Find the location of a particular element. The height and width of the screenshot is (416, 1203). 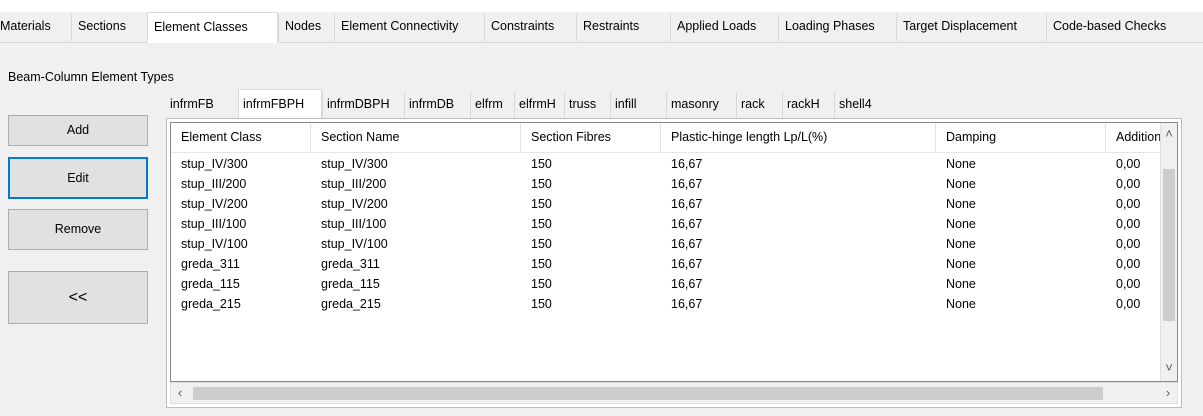

cell-section-name: greda_215 is located at coordinates (351, 304).